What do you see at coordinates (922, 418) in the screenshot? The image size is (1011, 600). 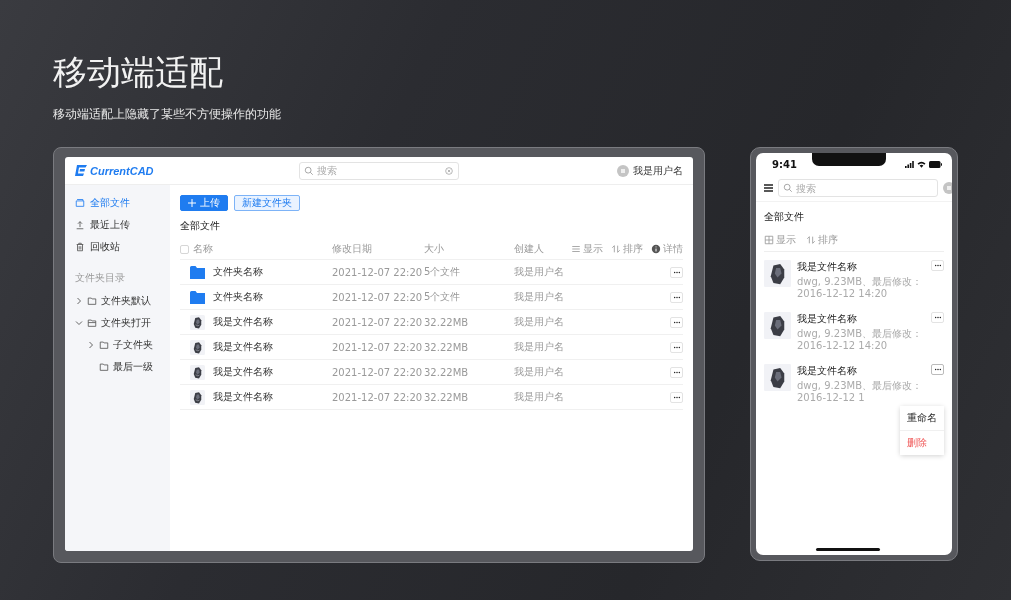 I see `menu-item: 重命名` at bounding box center [922, 418].